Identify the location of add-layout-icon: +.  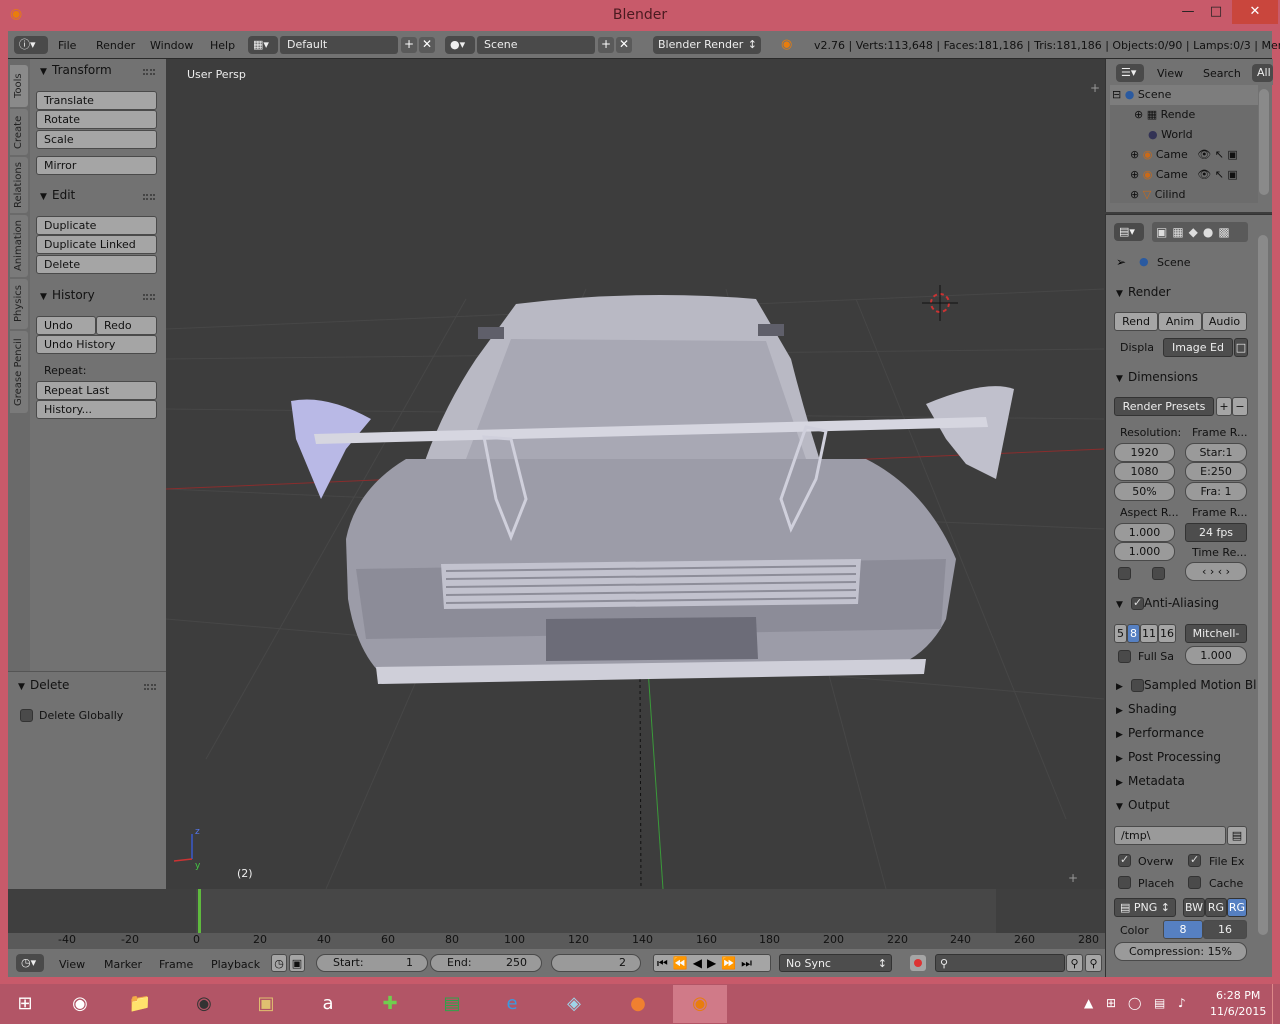
(409, 45).